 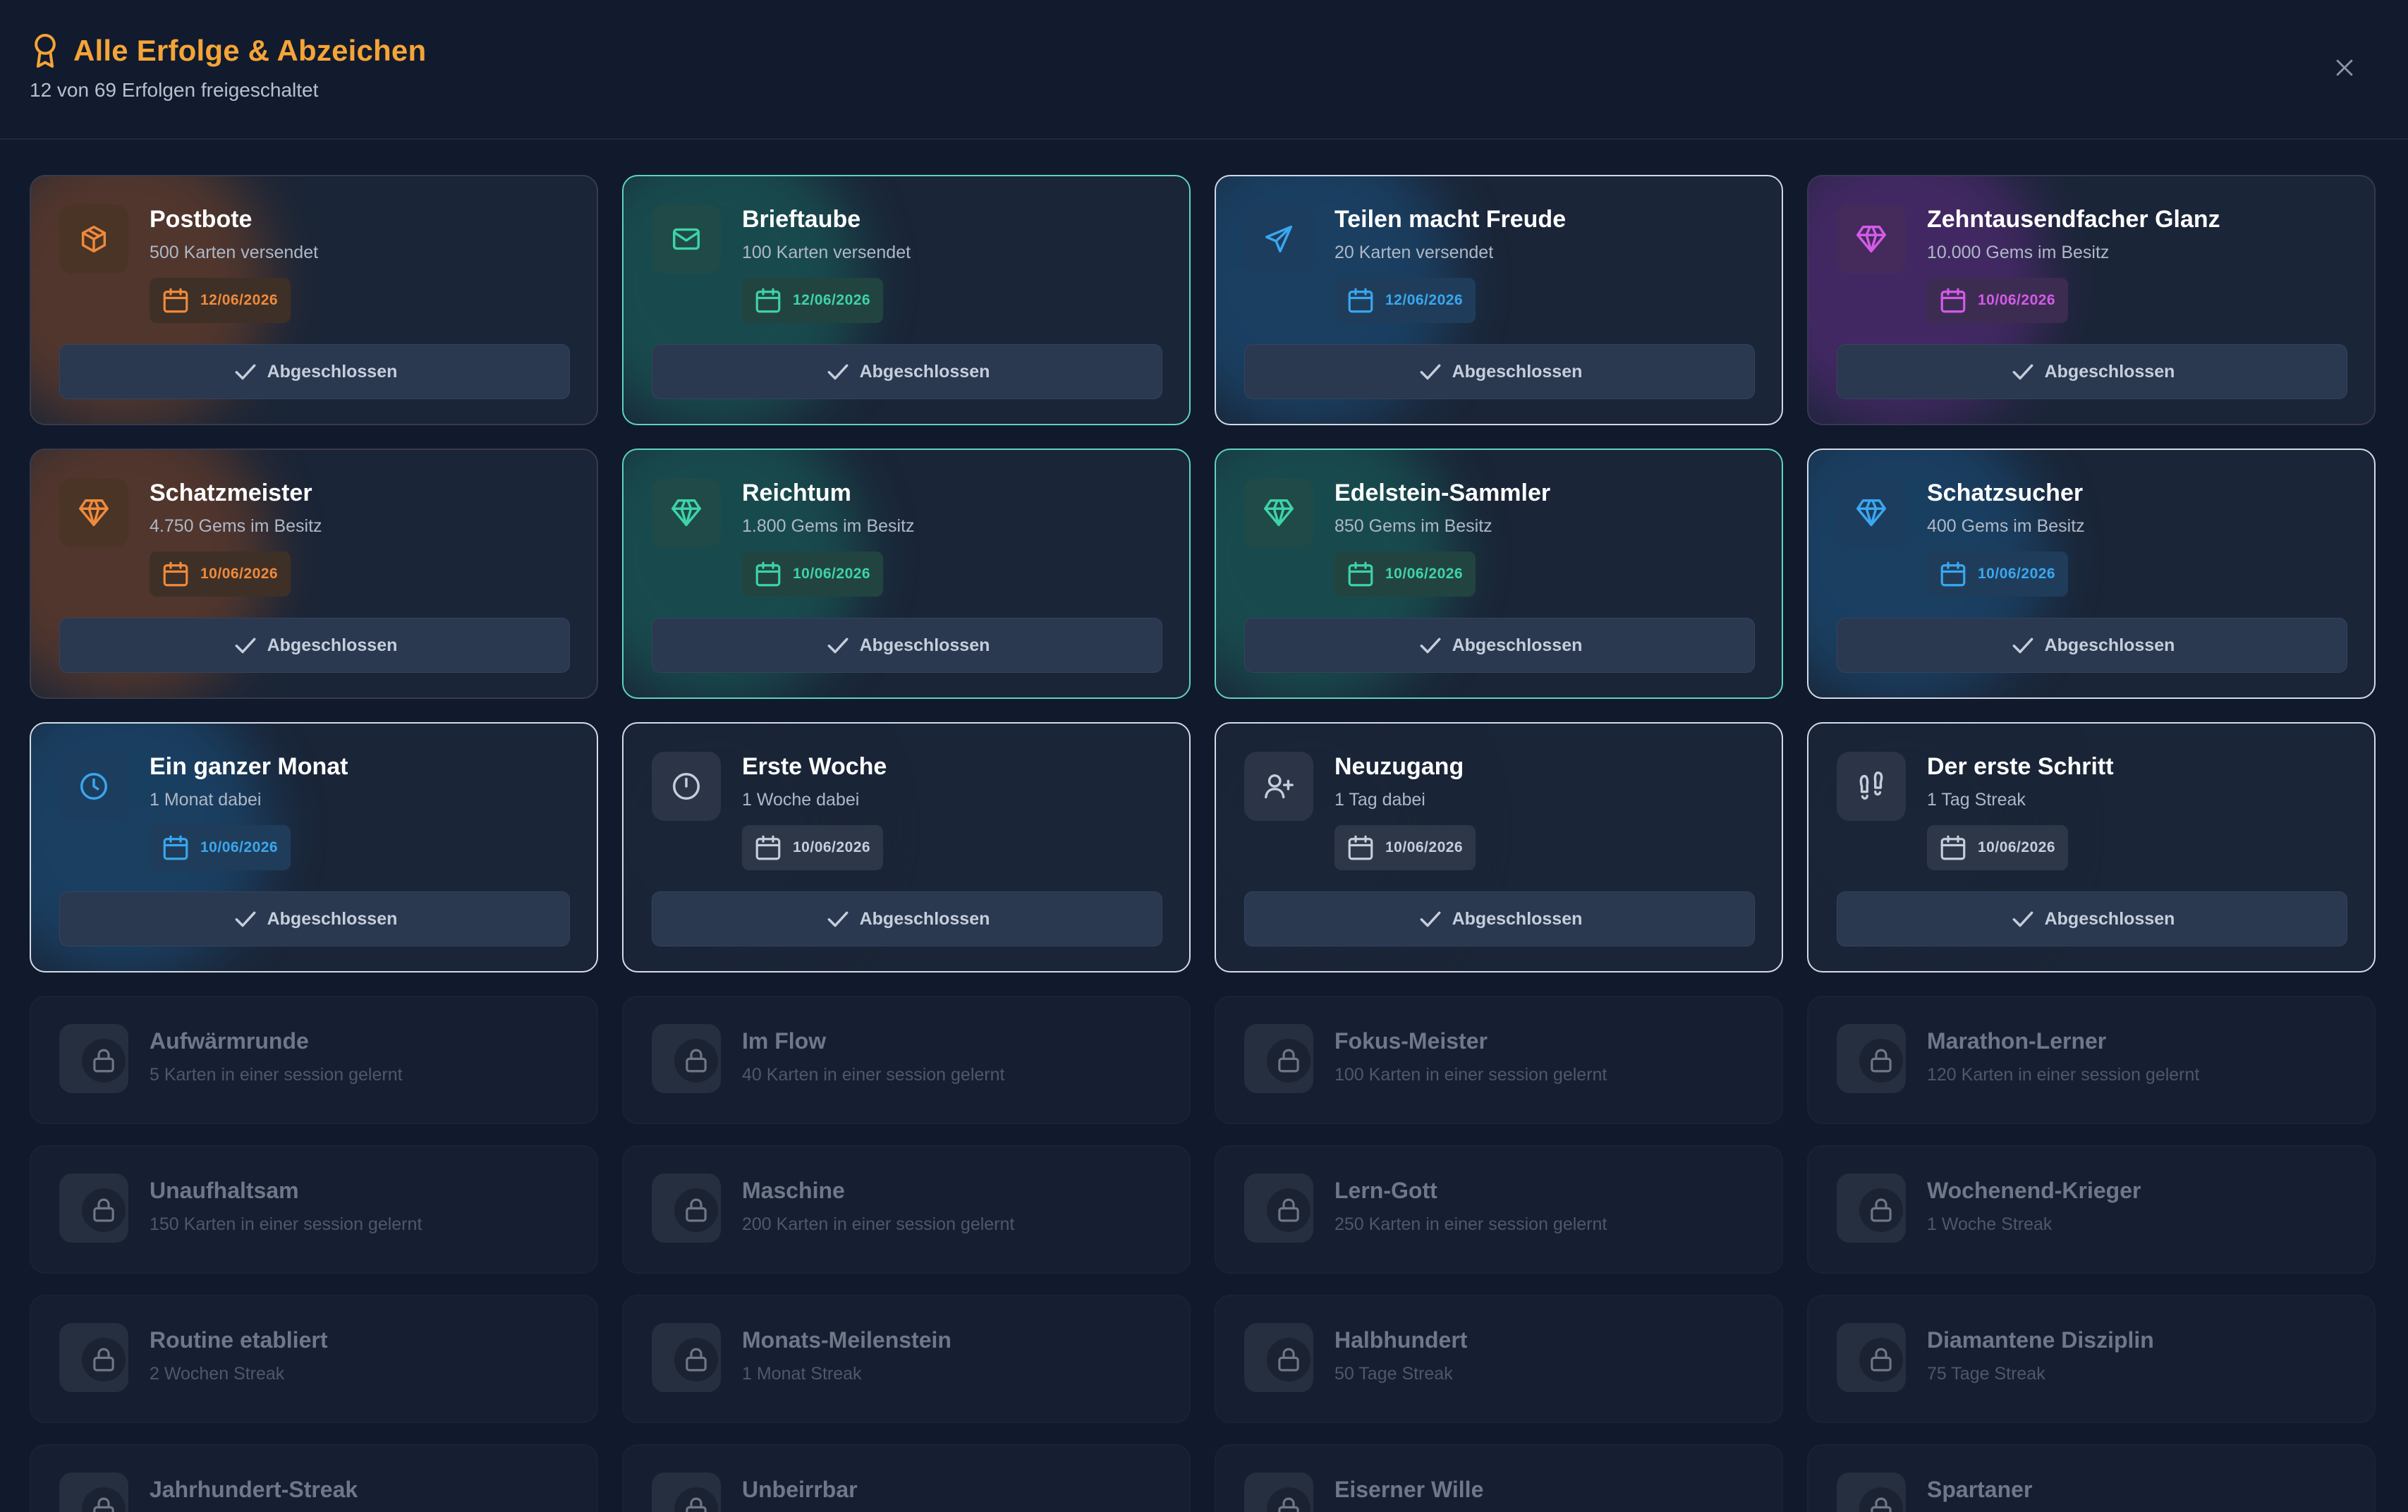 I want to click on locked-achievement-card: Unbeirrbar, so click(x=906, y=1478).